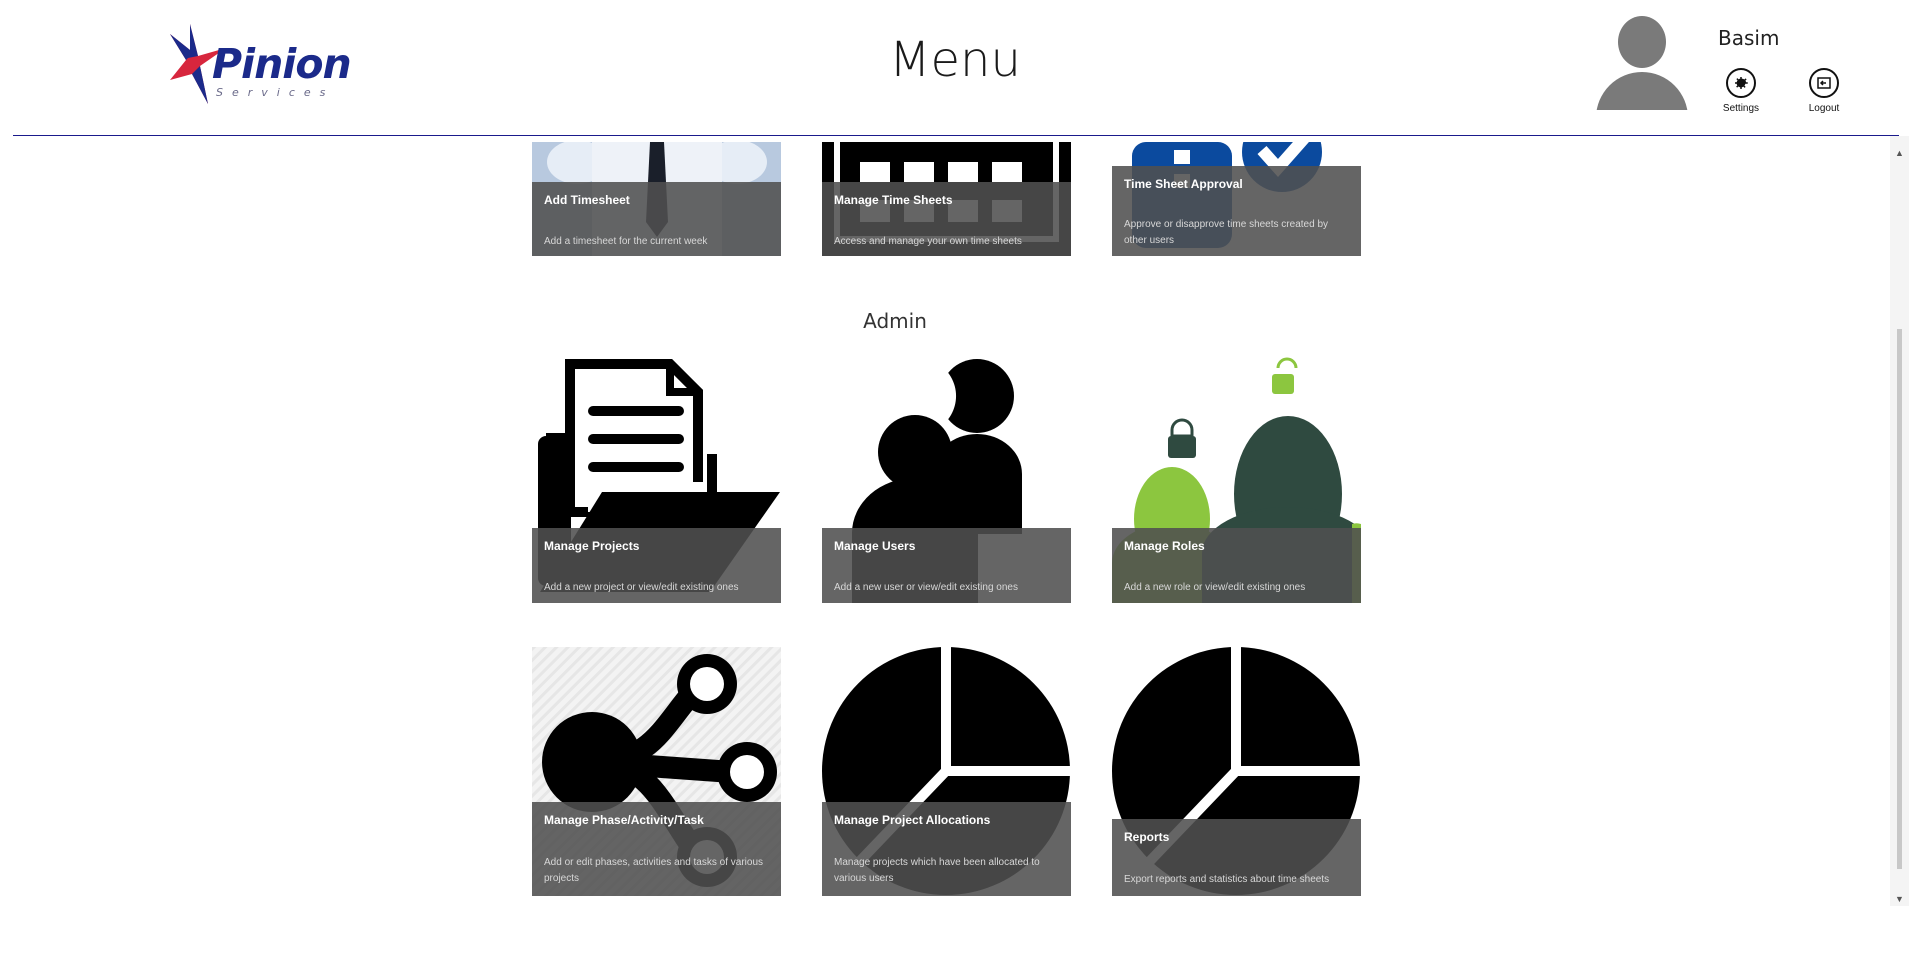 The width and height of the screenshot is (1909, 961). Describe the element at coordinates (1824, 108) in the screenshot. I see `logout-label: Logout` at that location.